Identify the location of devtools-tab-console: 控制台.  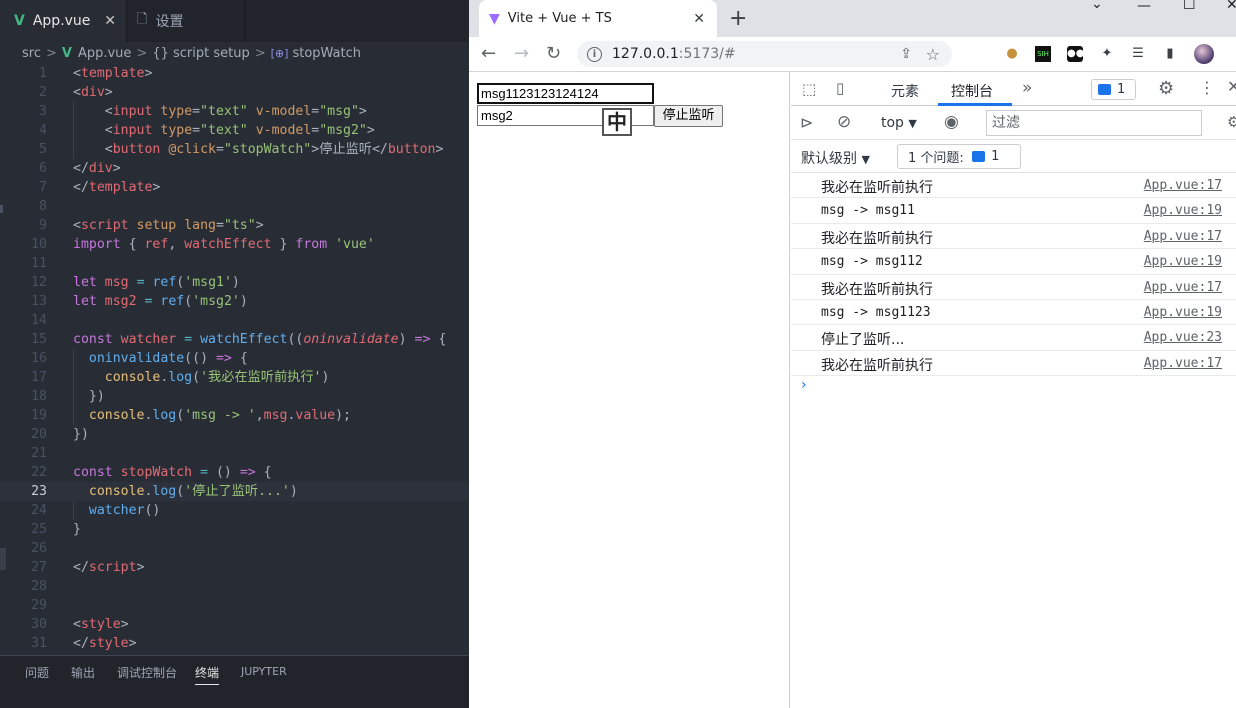
(972, 91).